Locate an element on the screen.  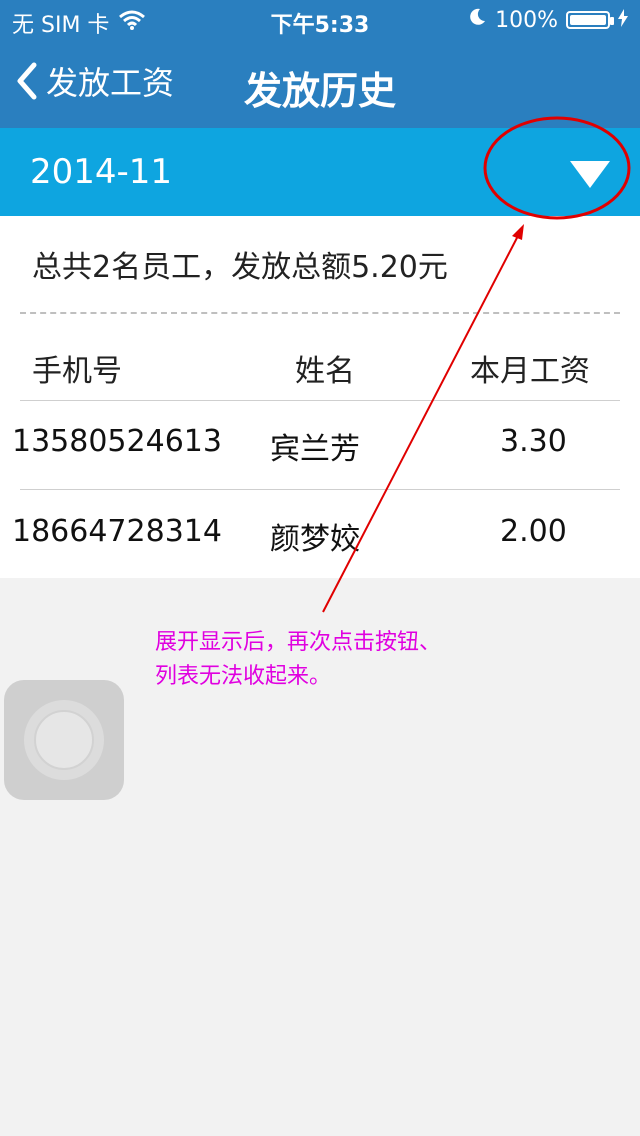
dashed-divider is located at coordinates (320, 313).